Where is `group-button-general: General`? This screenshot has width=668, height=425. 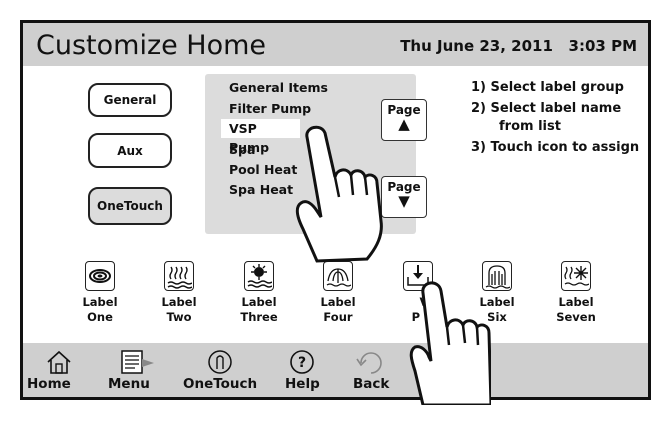
group-button-general: General is located at coordinates (130, 100).